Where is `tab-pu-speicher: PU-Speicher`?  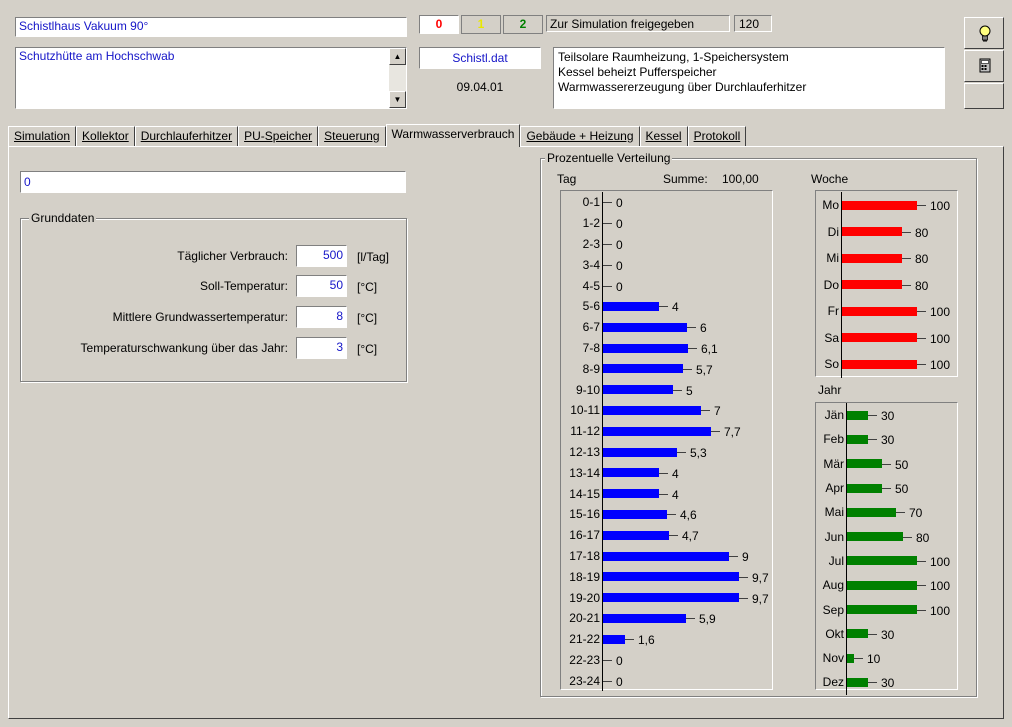
tab-pu-speicher: PU-Speicher is located at coordinates (278, 136).